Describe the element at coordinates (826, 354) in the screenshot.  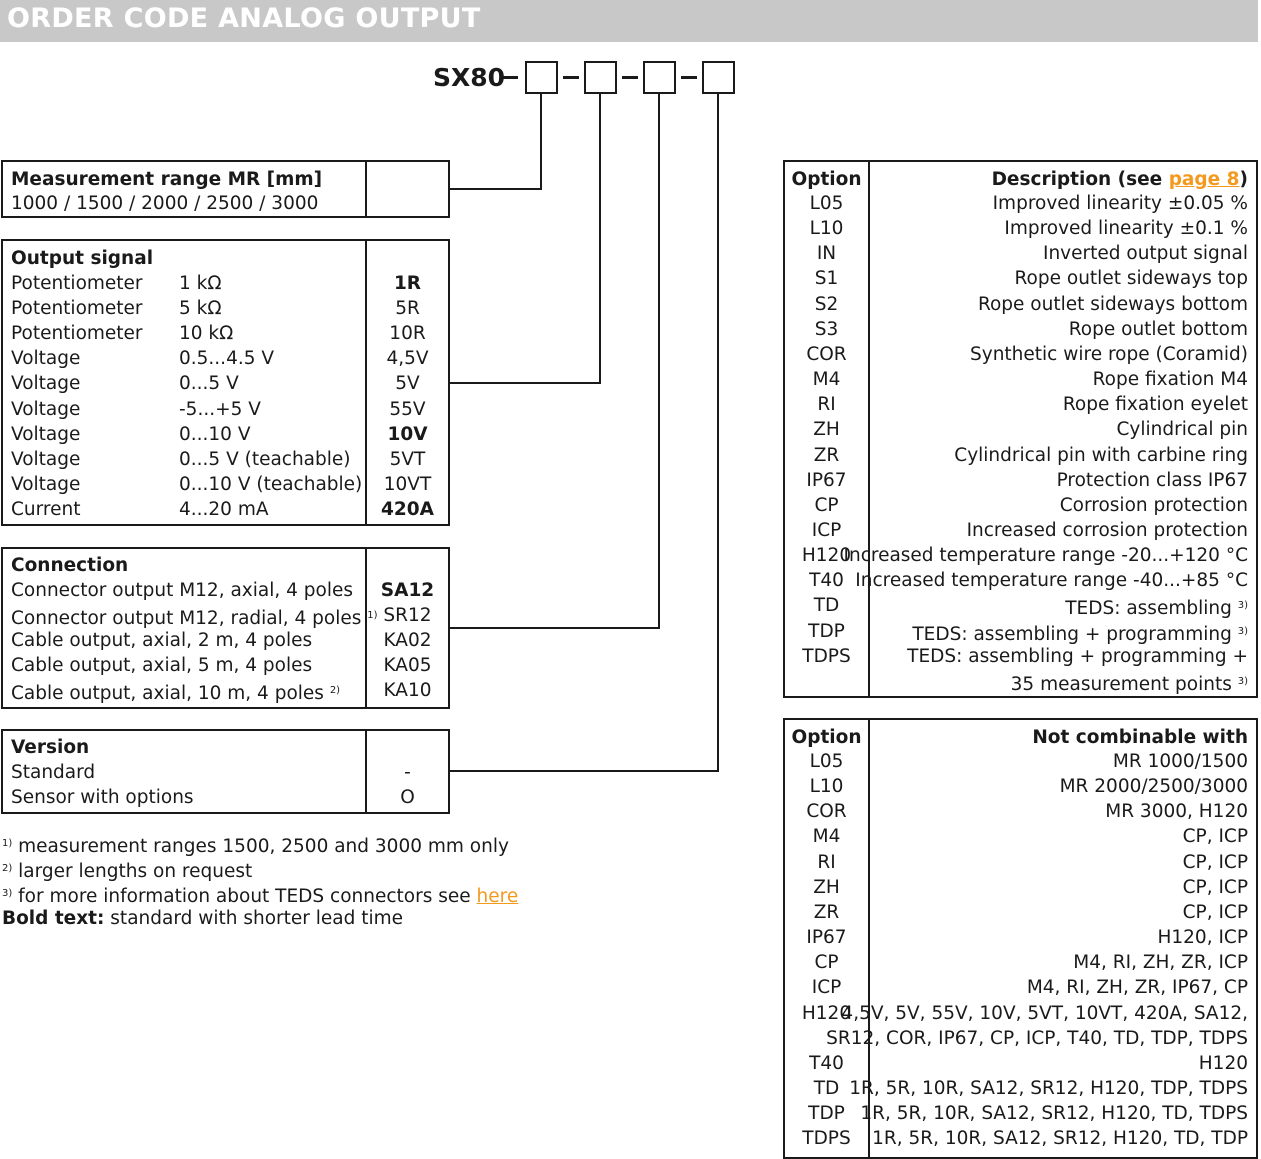
I see `option-code: COR` at that location.